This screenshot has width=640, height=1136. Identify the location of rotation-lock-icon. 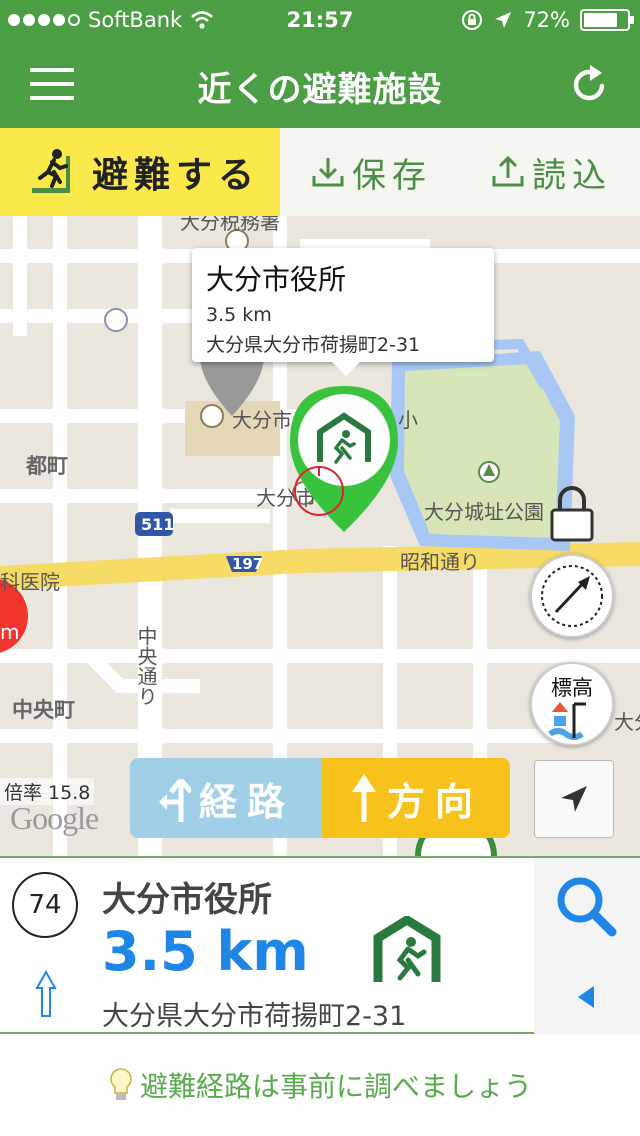
(472, 20).